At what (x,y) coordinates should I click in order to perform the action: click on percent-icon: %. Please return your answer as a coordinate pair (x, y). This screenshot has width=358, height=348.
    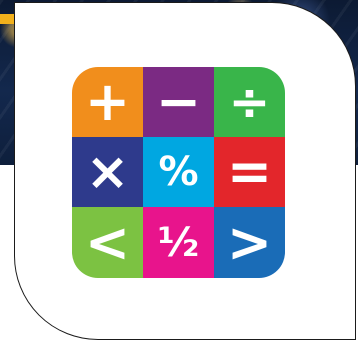
    Looking at the image, I should click on (178, 172).